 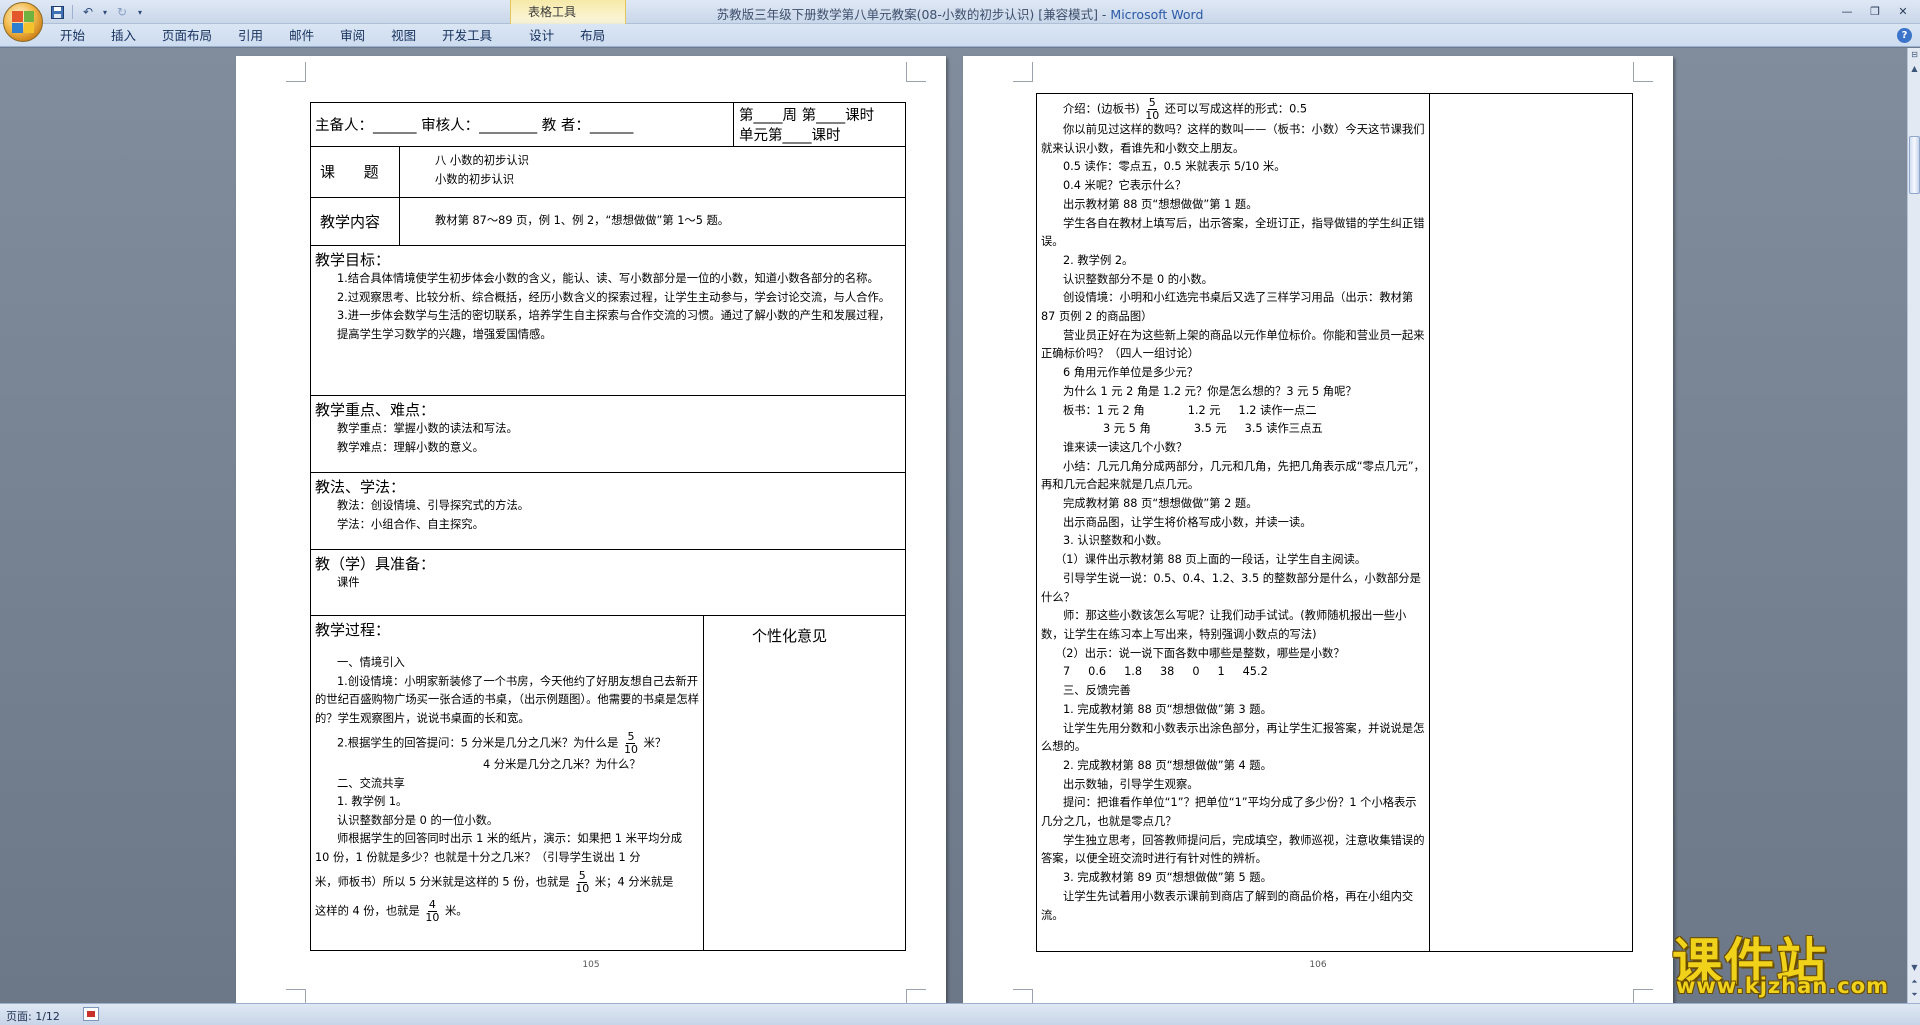 I want to click on content-text: 教材第 87～89 页，例 1、例 2，“想想做做”第 1～5 题。, so click(x=582, y=220).